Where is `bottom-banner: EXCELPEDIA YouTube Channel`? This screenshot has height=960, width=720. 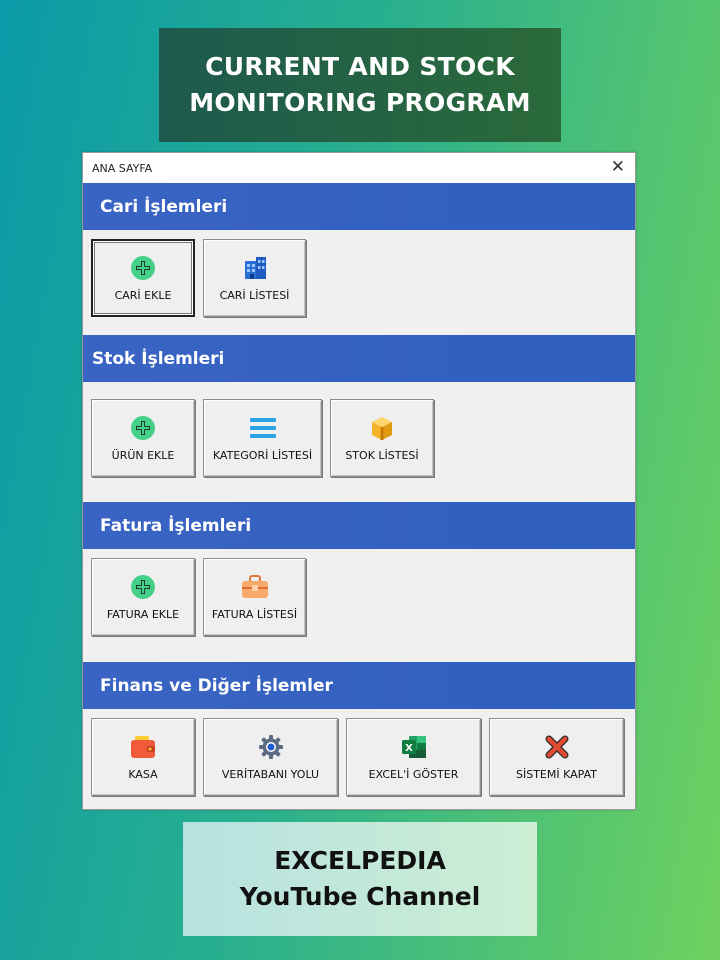 bottom-banner: EXCELPEDIA YouTube Channel is located at coordinates (360, 879).